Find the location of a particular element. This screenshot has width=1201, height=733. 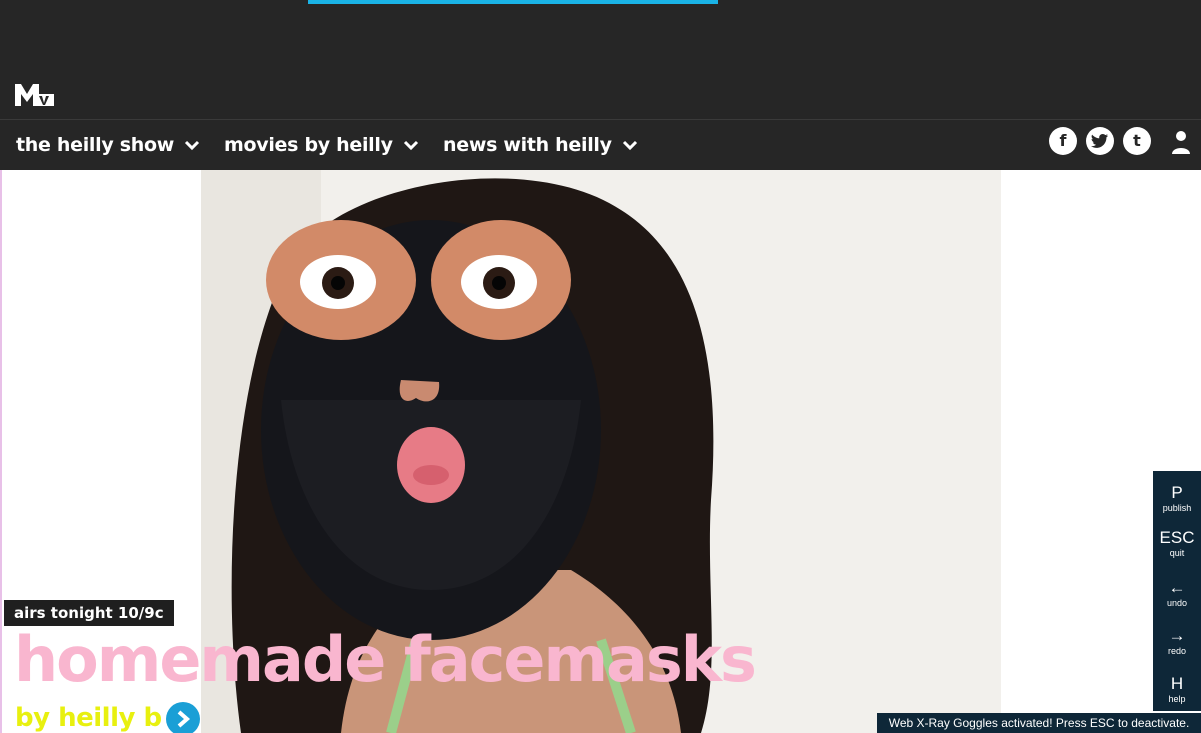

next-arrow-button is located at coordinates (183, 717).